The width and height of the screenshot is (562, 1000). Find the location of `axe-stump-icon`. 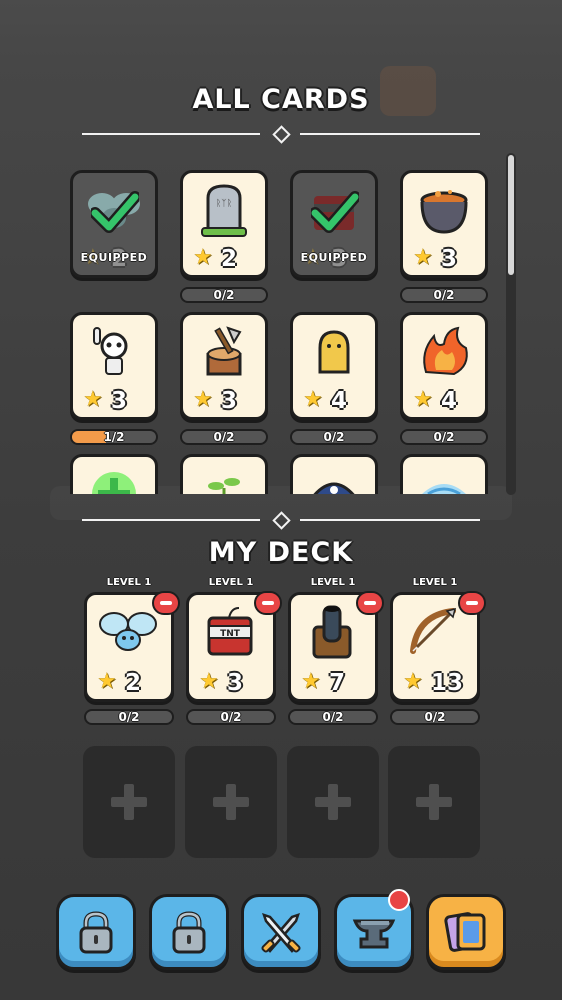

axe-stump-icon is located at coordinates (224, 352).